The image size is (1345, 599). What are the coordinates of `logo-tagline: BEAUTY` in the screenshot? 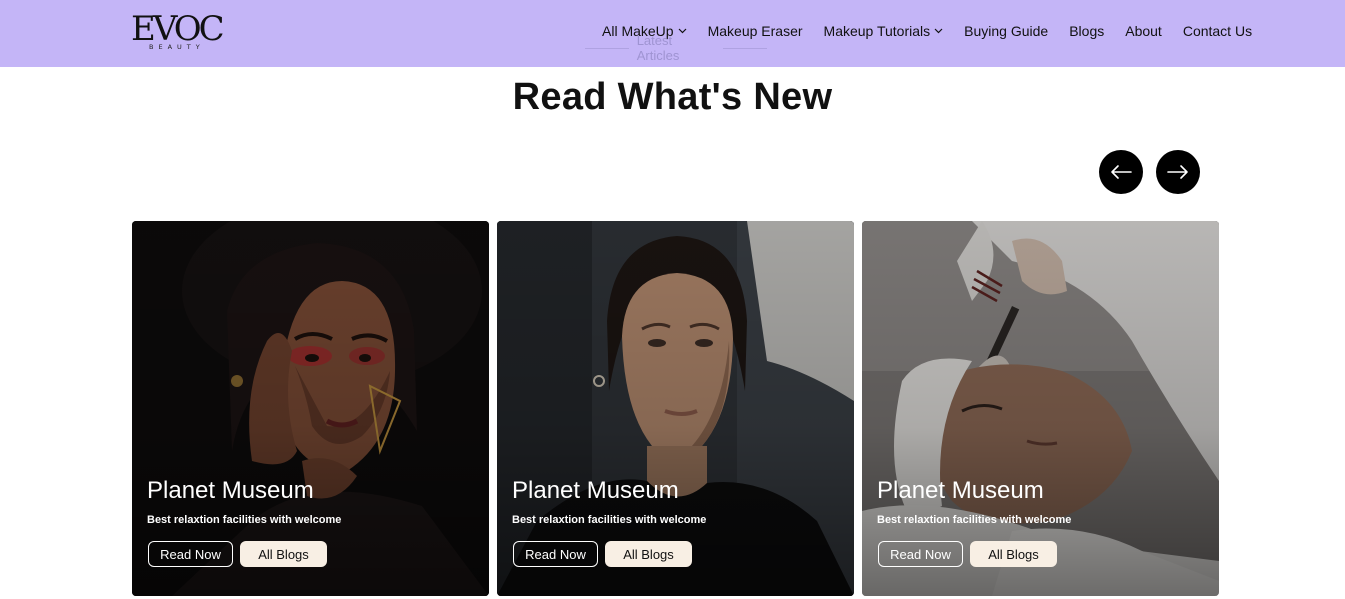 It's located at (177, 47).